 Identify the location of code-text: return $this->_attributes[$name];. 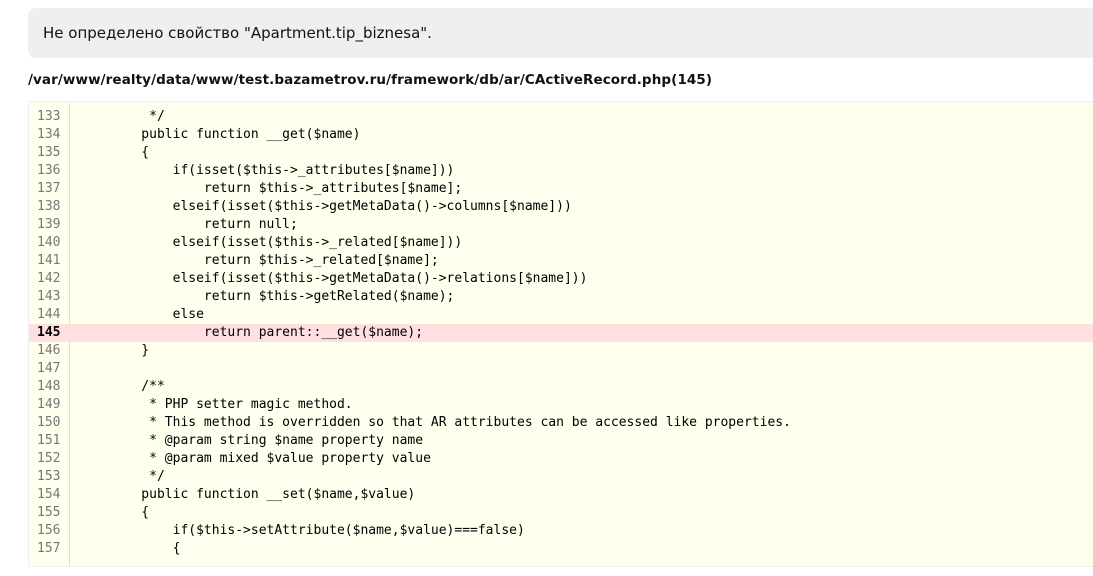
(286, 188).